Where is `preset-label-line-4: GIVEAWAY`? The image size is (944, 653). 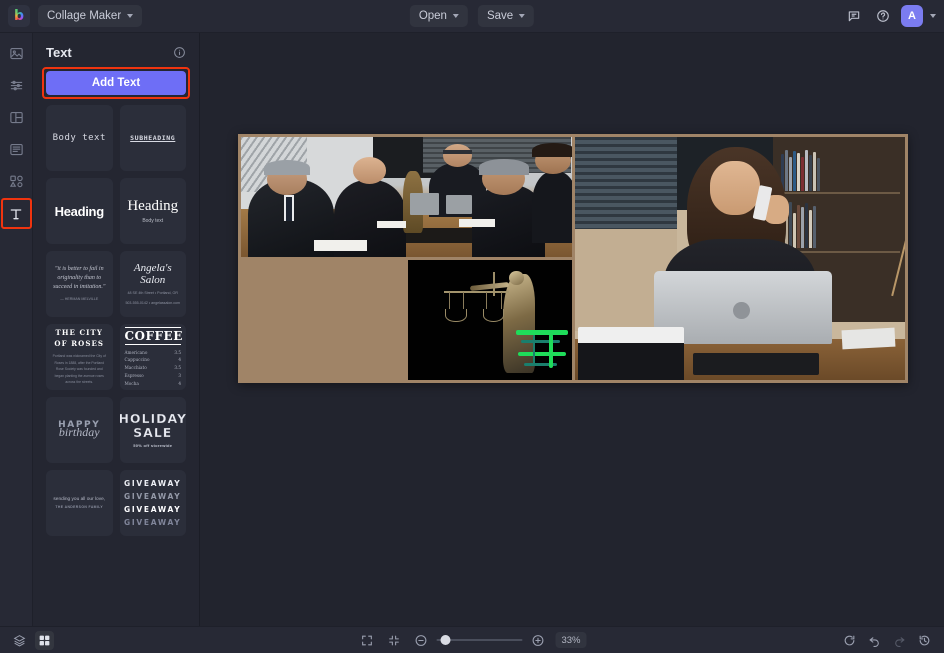
preset-label-line-4: GIVEAWAY is located at coordinates (153, 523).